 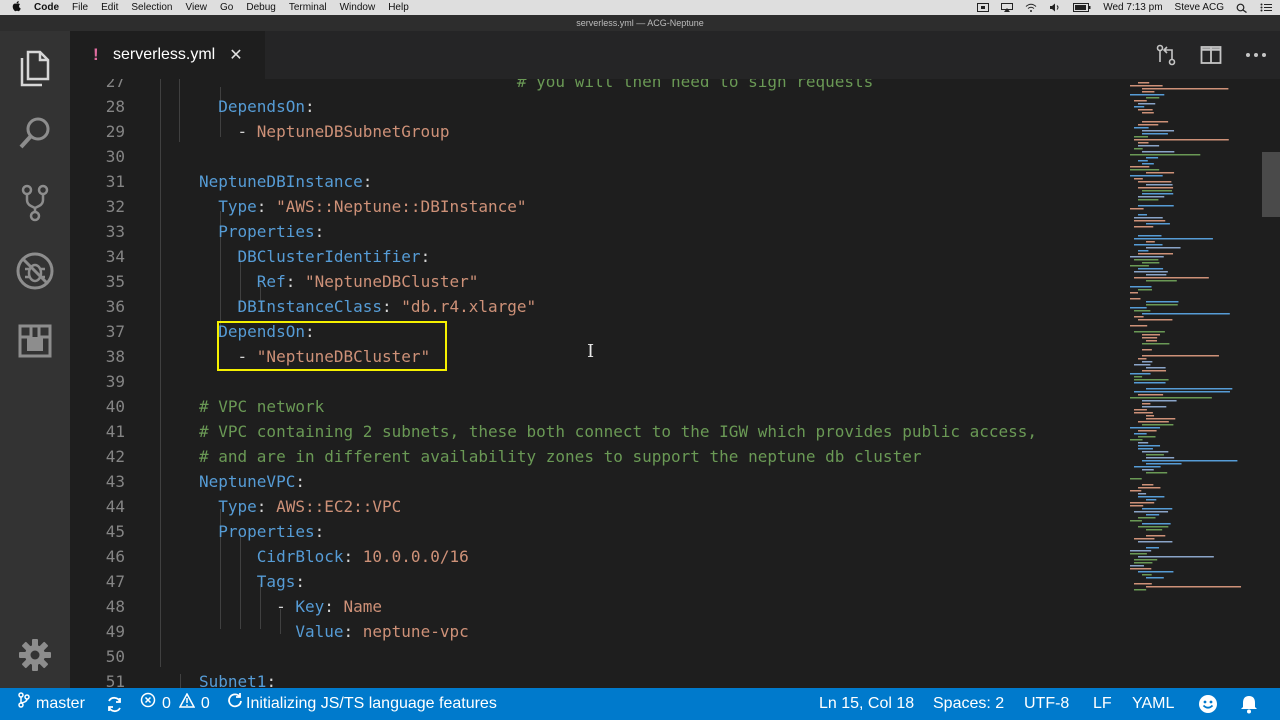 I want to click on editor-tab-strip: ! serverless.yml ✕, so click(x=675, y=55).